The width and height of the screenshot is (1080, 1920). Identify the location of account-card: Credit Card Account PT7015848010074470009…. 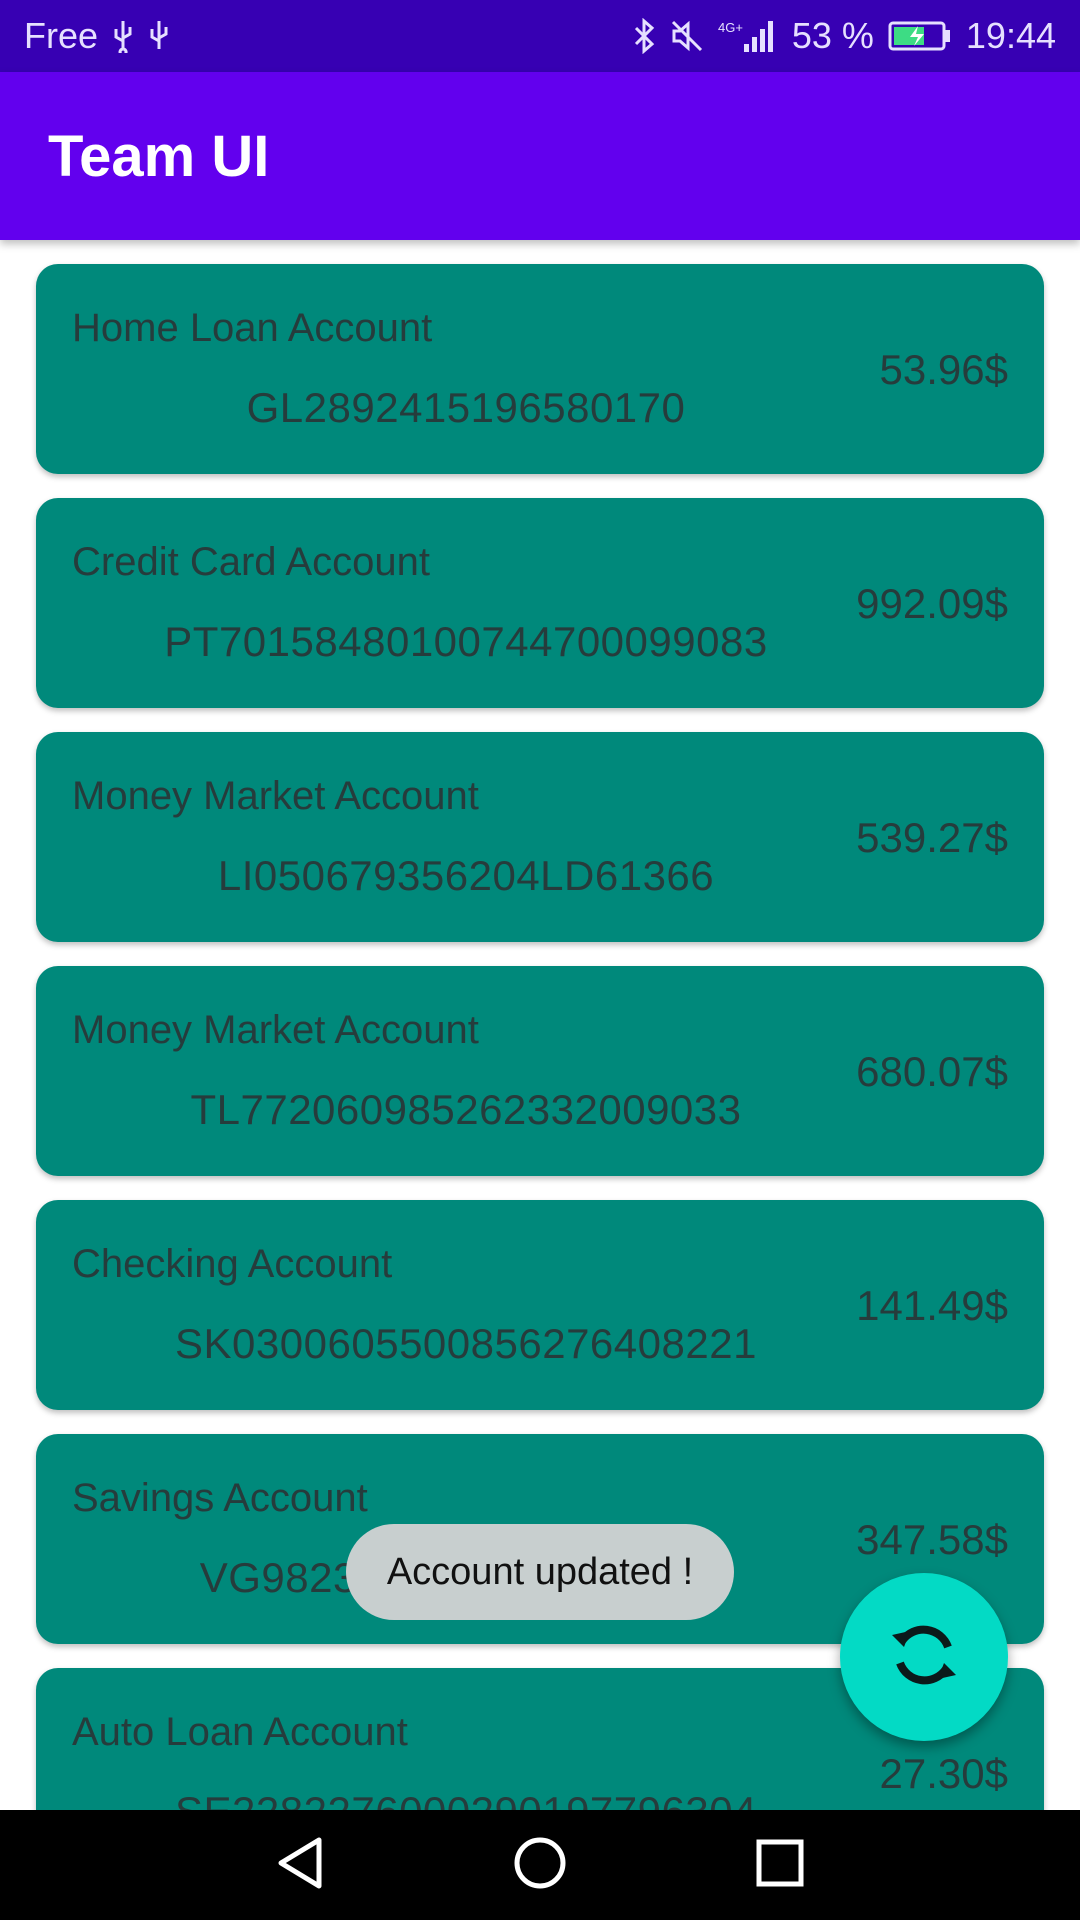
(540, 603).